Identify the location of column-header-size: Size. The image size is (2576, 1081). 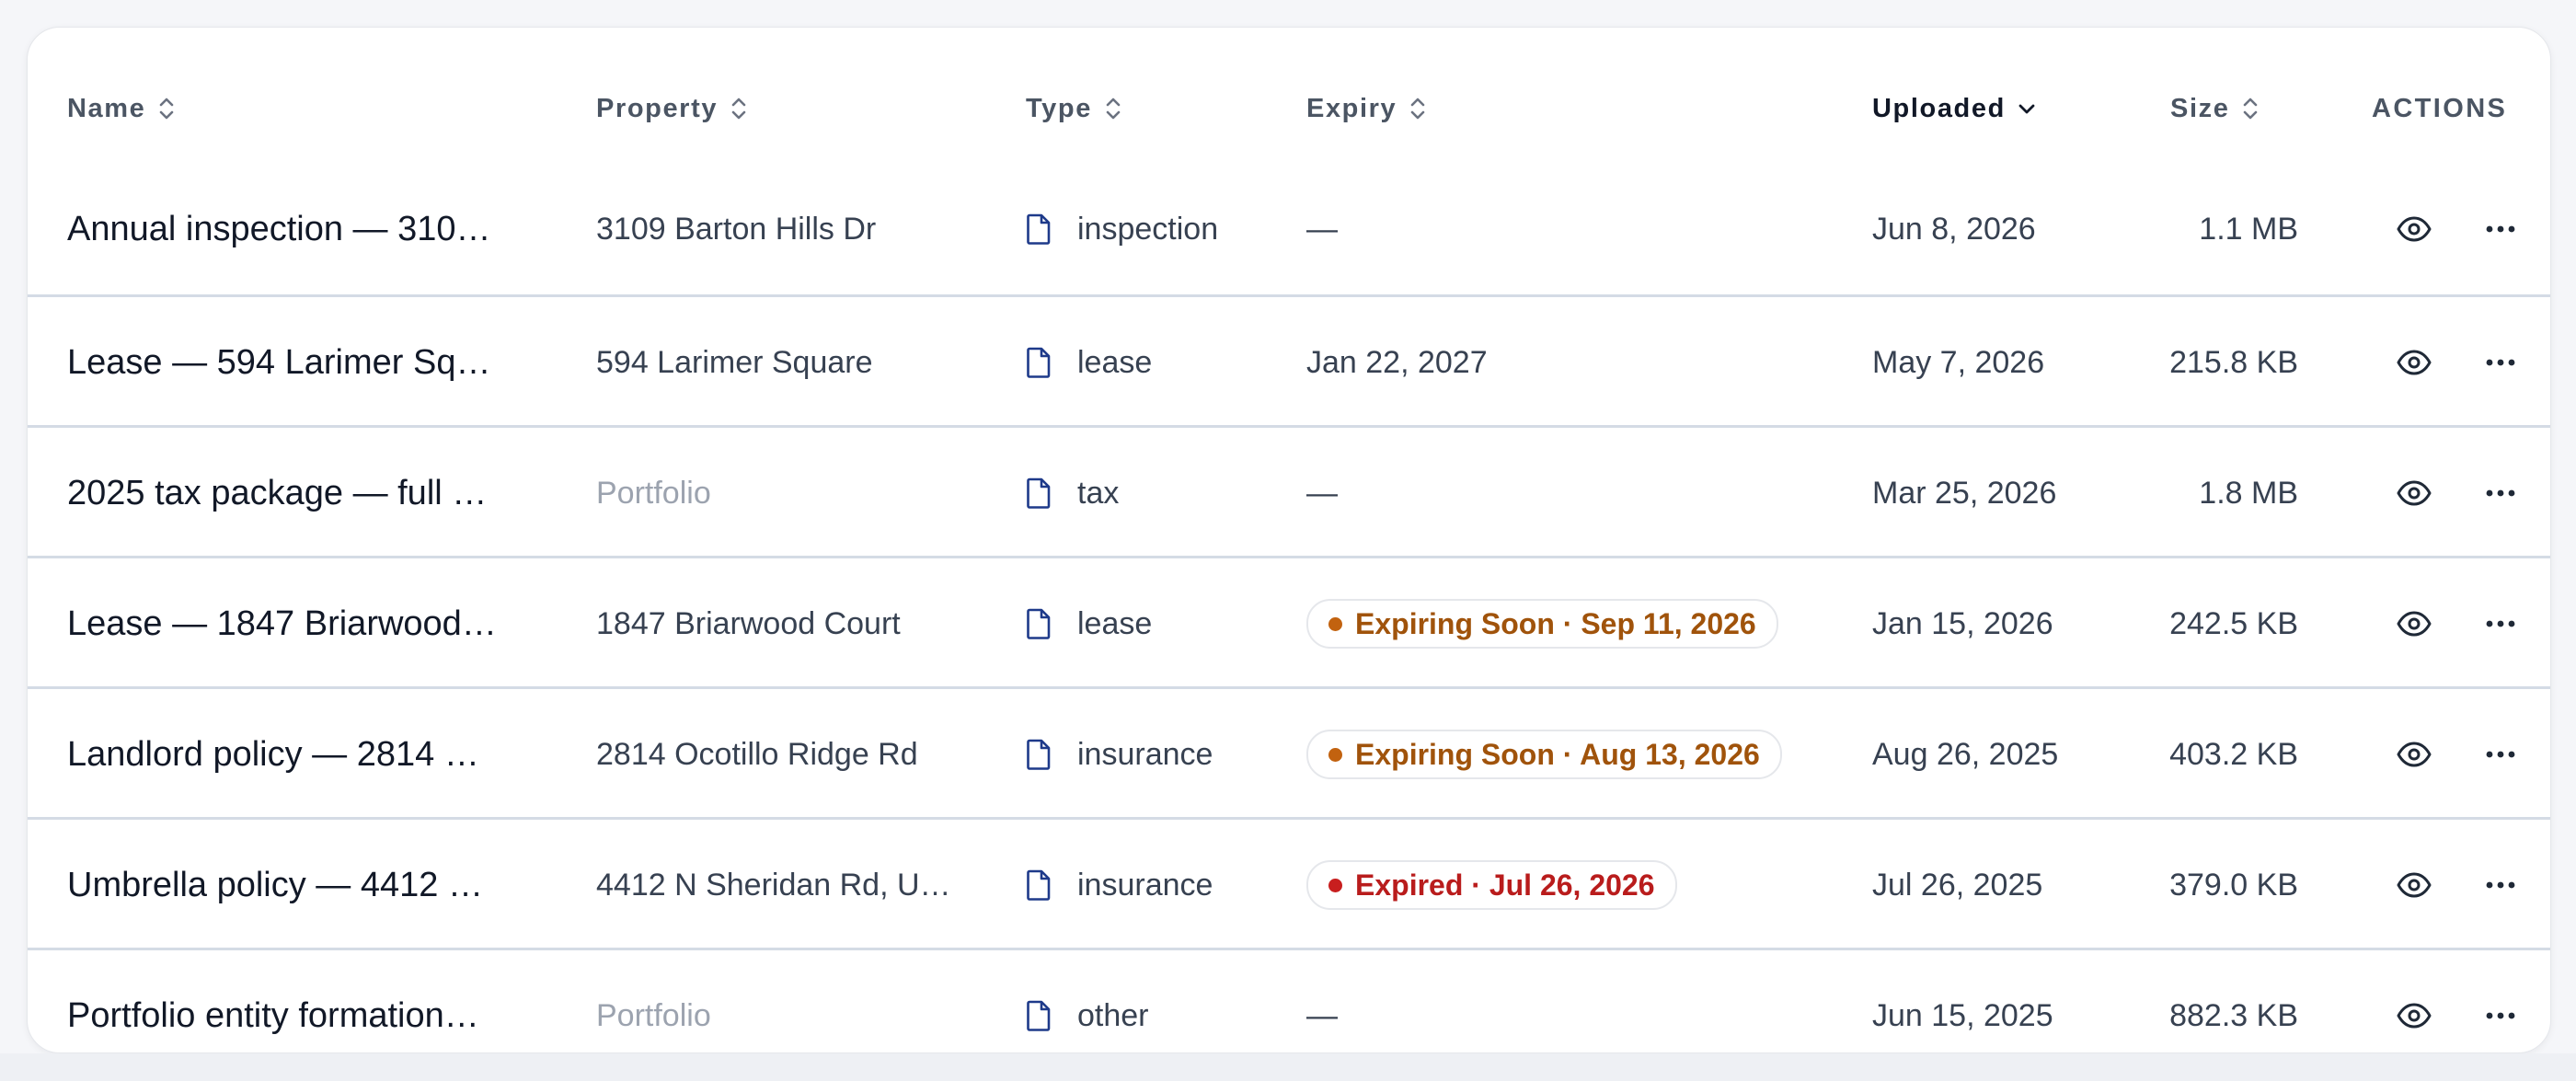
(2215, 108).